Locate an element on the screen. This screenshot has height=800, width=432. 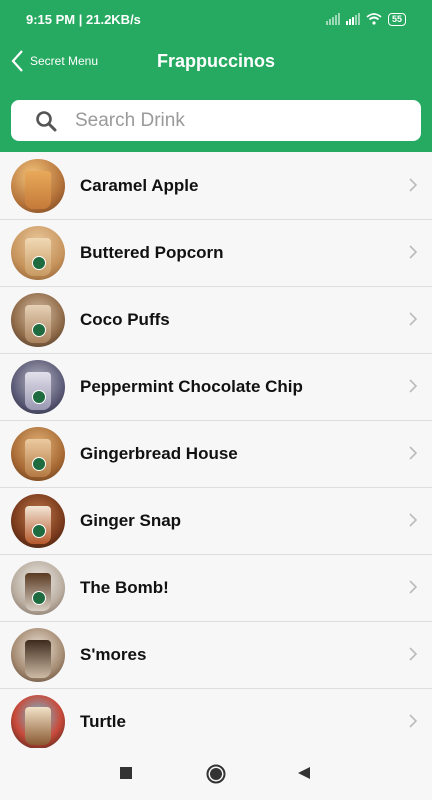
list-item: Coco Puffs is located at coordinates (216, 320).